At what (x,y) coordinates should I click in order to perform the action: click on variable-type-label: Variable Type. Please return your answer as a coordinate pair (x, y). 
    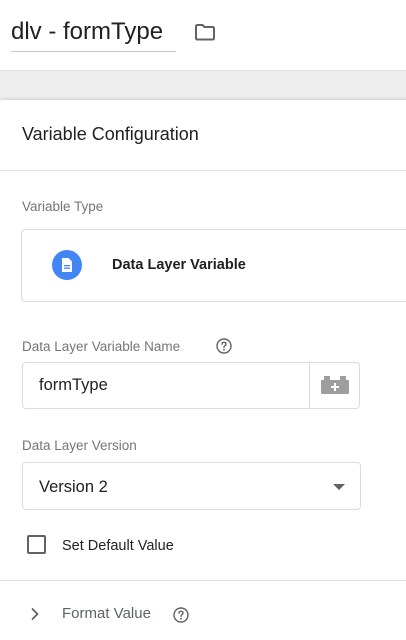
    Looking at the image, I should click on (63, 206).